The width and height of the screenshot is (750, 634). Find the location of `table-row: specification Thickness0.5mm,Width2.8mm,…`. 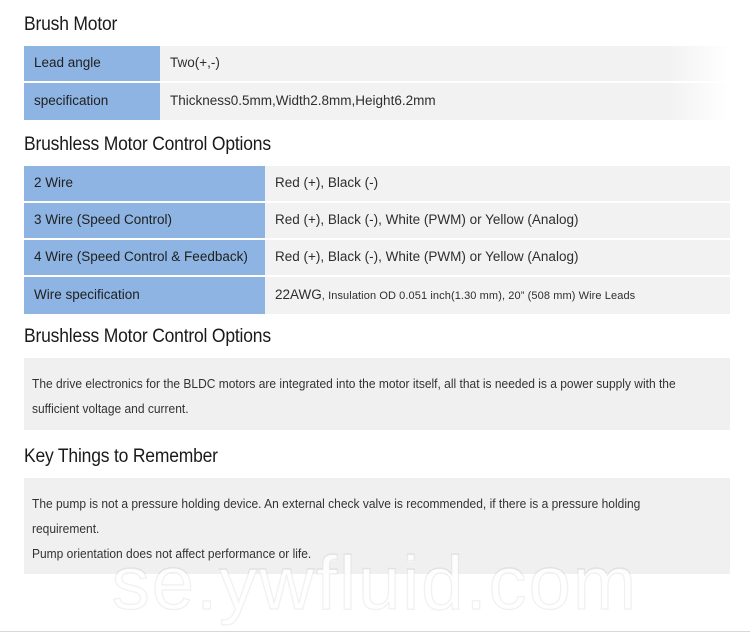

table-row: specification Thickness0.5mm,Width2.8mm,… is located at coordinates (377, 101).